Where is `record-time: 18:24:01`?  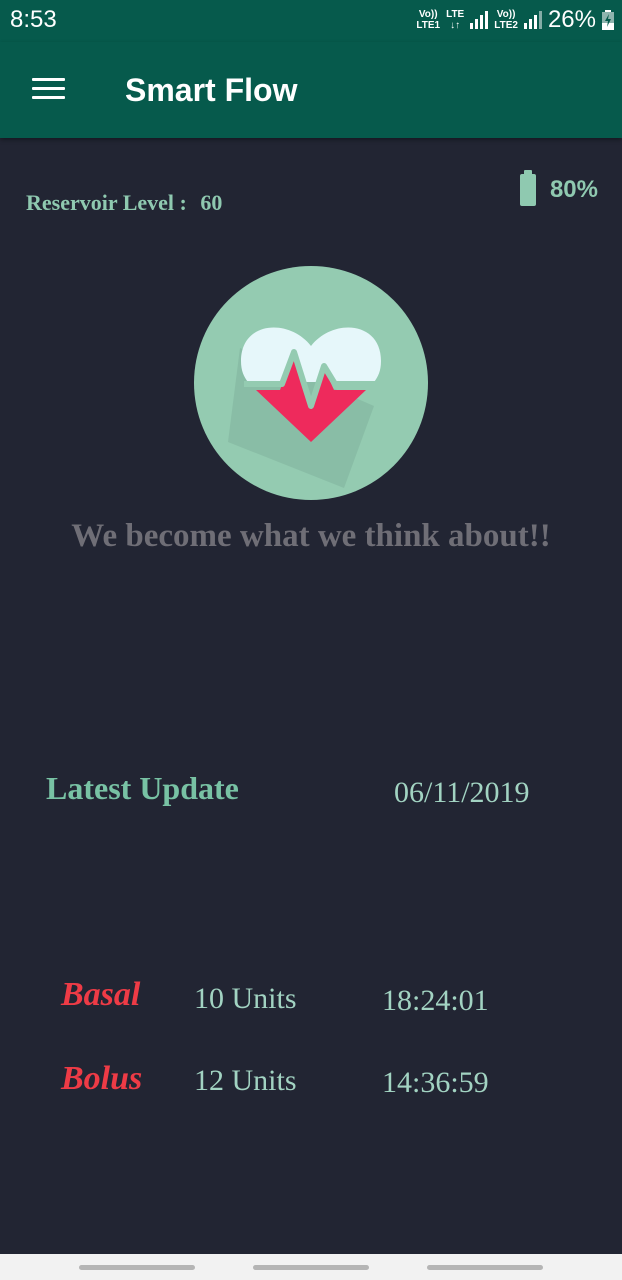
record-time: 18:24:01 is located at coordinates (435, 1001).